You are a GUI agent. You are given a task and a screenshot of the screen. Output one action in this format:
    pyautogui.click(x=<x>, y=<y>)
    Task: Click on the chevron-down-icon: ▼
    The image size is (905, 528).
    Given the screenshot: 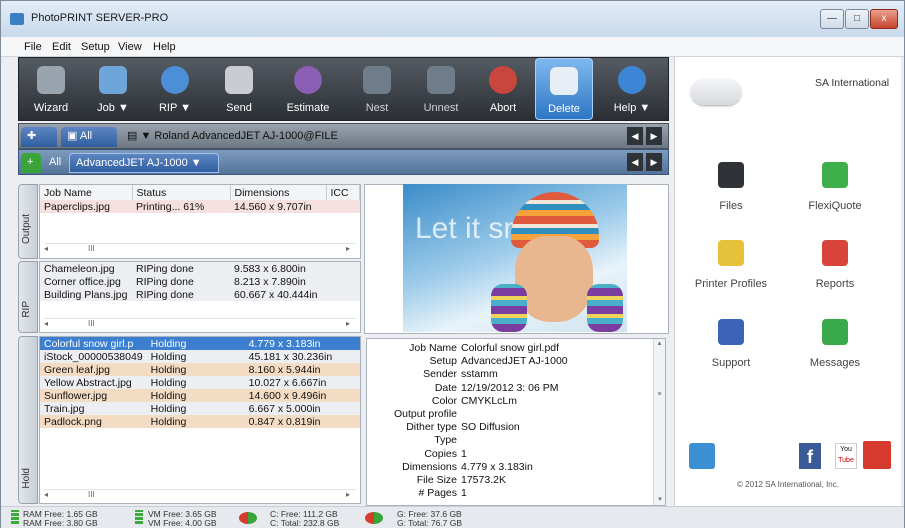 What is the action you would take?
    pyautogui.click(x=196, y=163)
    